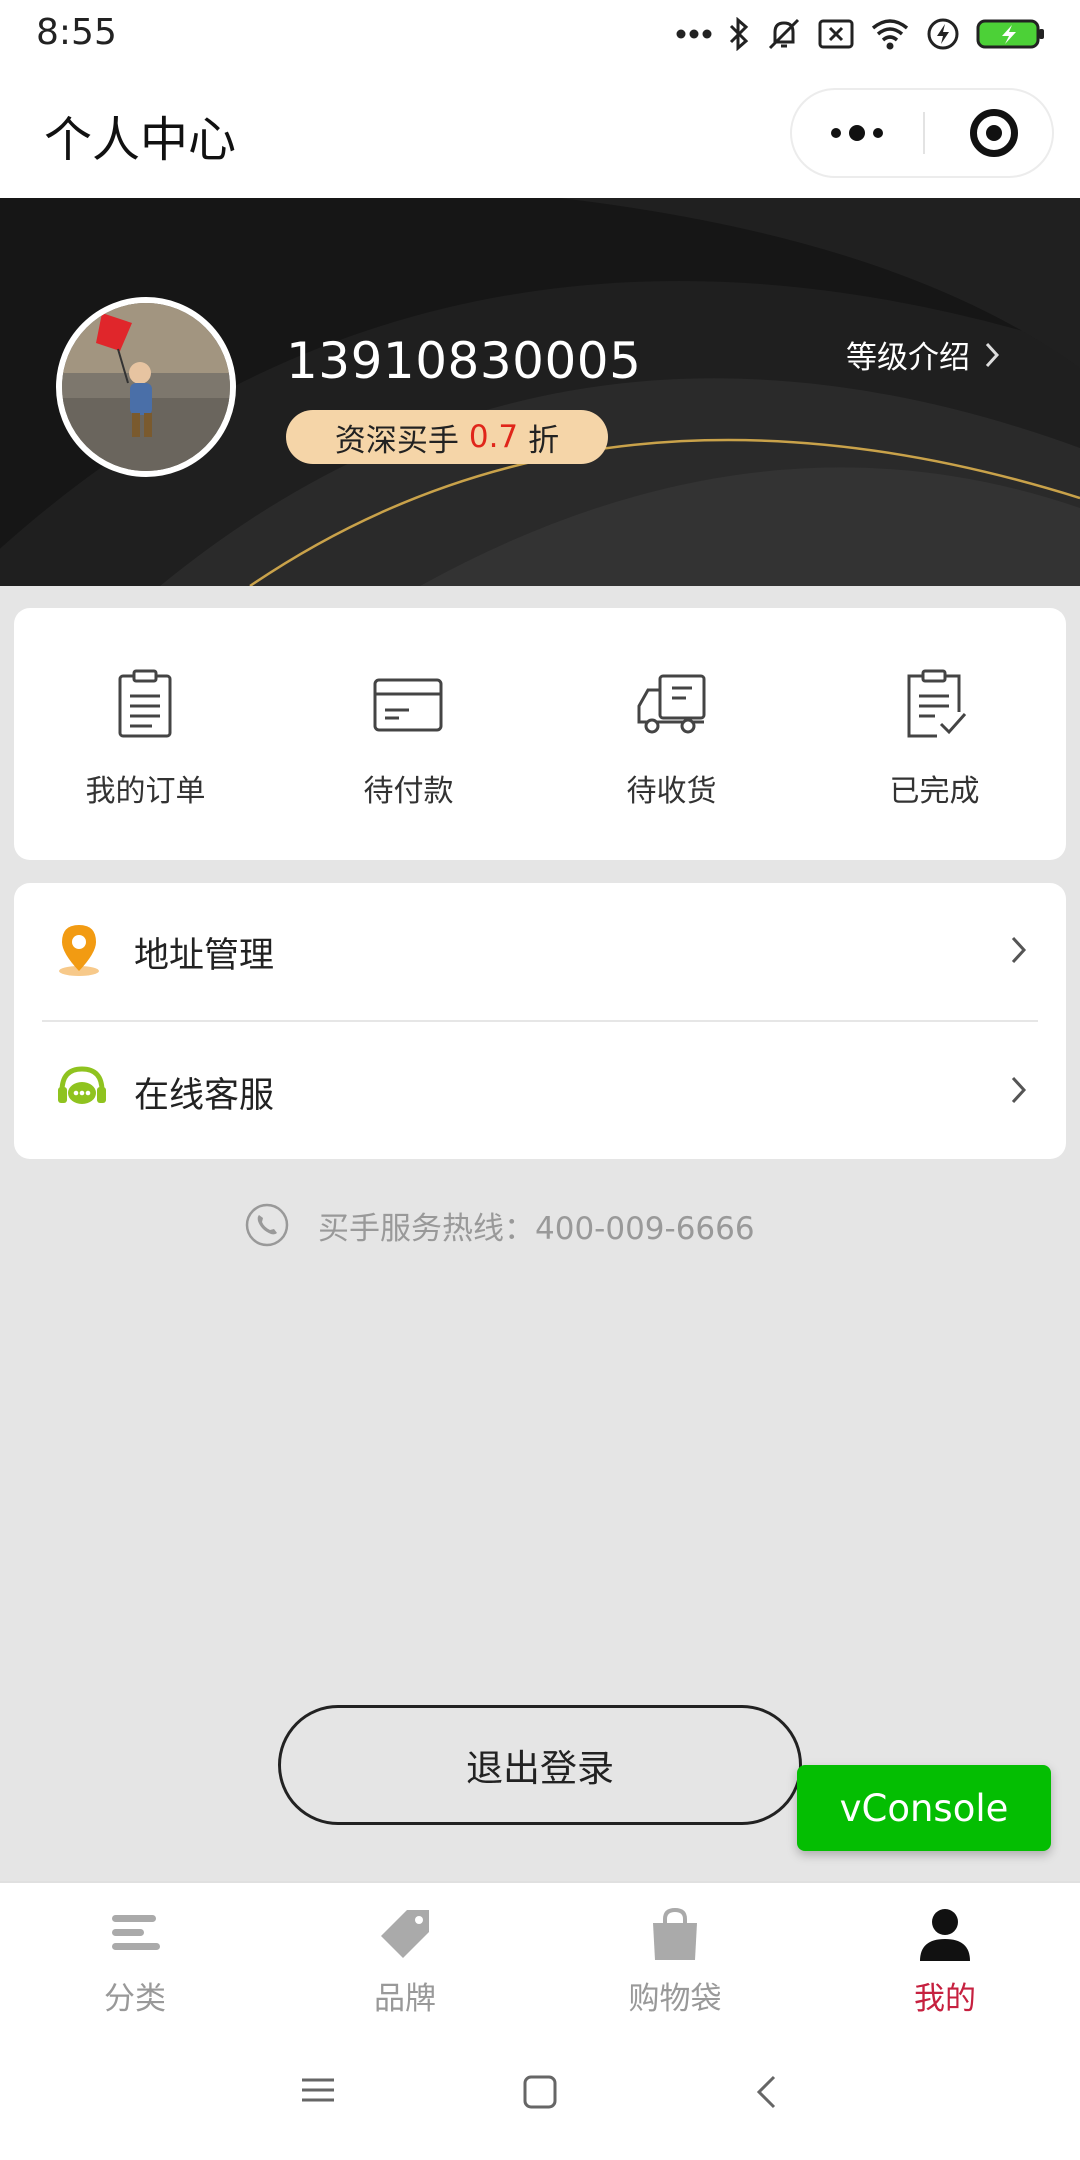 The image size is (1080, 2160). Describe the element at coordinates (540, 2092) in the screenshot. I see `home-icon` at that location.